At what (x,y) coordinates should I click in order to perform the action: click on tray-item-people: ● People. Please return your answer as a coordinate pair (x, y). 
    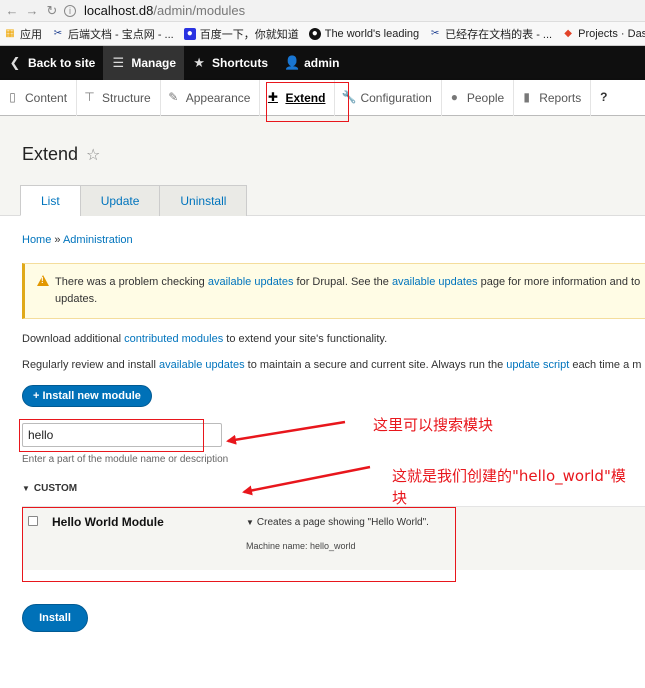
    Looking at the image, I should click on (478, 97).